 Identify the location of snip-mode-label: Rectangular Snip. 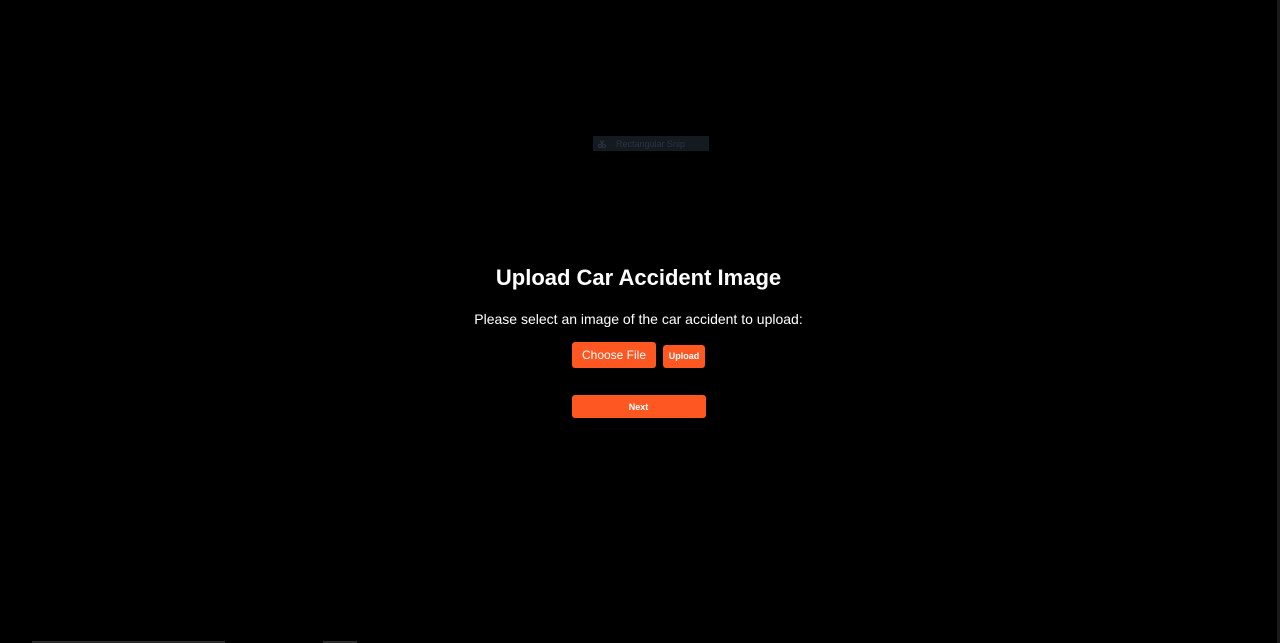
(650, 144).